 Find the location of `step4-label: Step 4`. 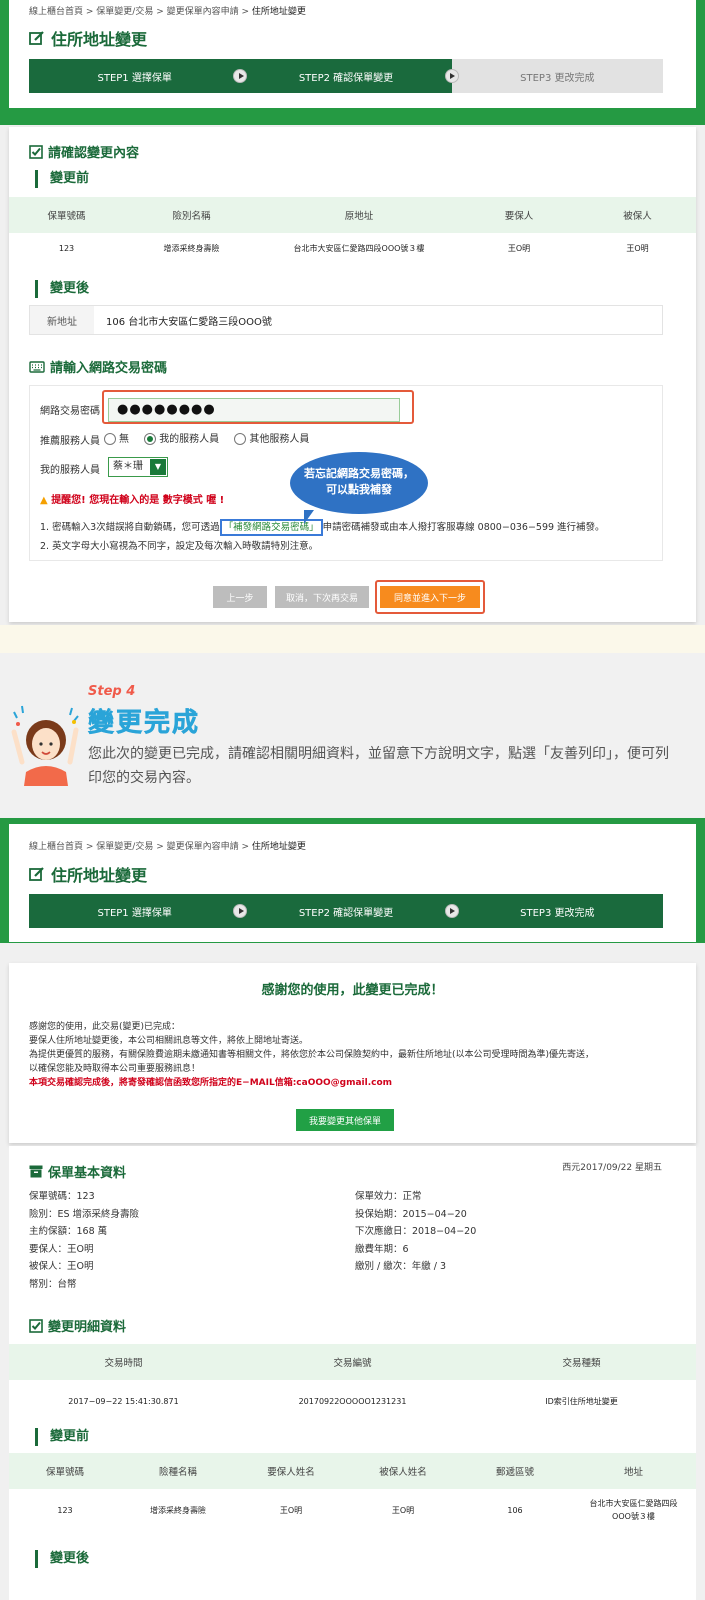

step4-label: Step 4 is located at coordinates (112, 691).